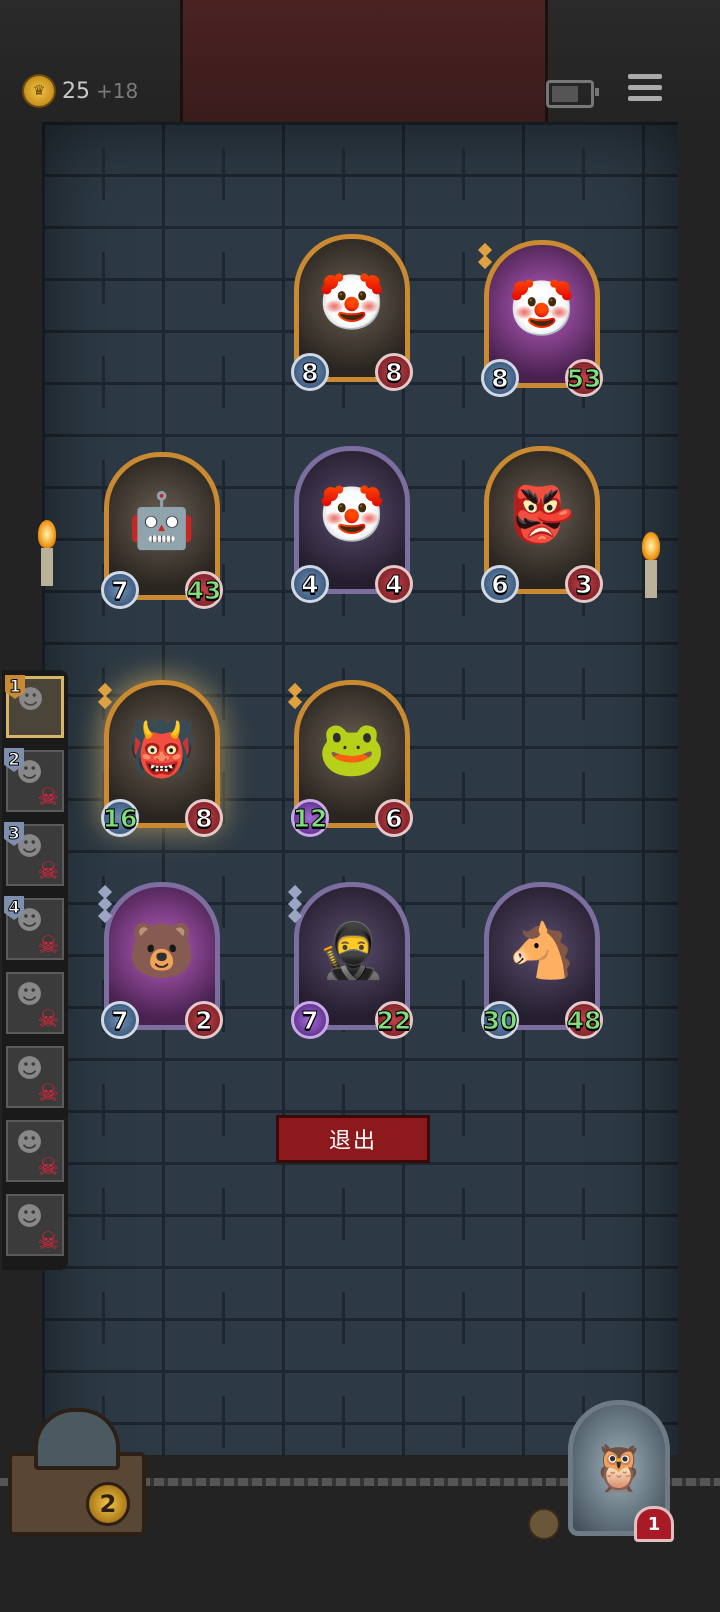 The width and height of the screenshot is (720, 1612). Describe the element at coordinates (544, 1524) in the screenshot. I see `hero-pin-icon` at that location.